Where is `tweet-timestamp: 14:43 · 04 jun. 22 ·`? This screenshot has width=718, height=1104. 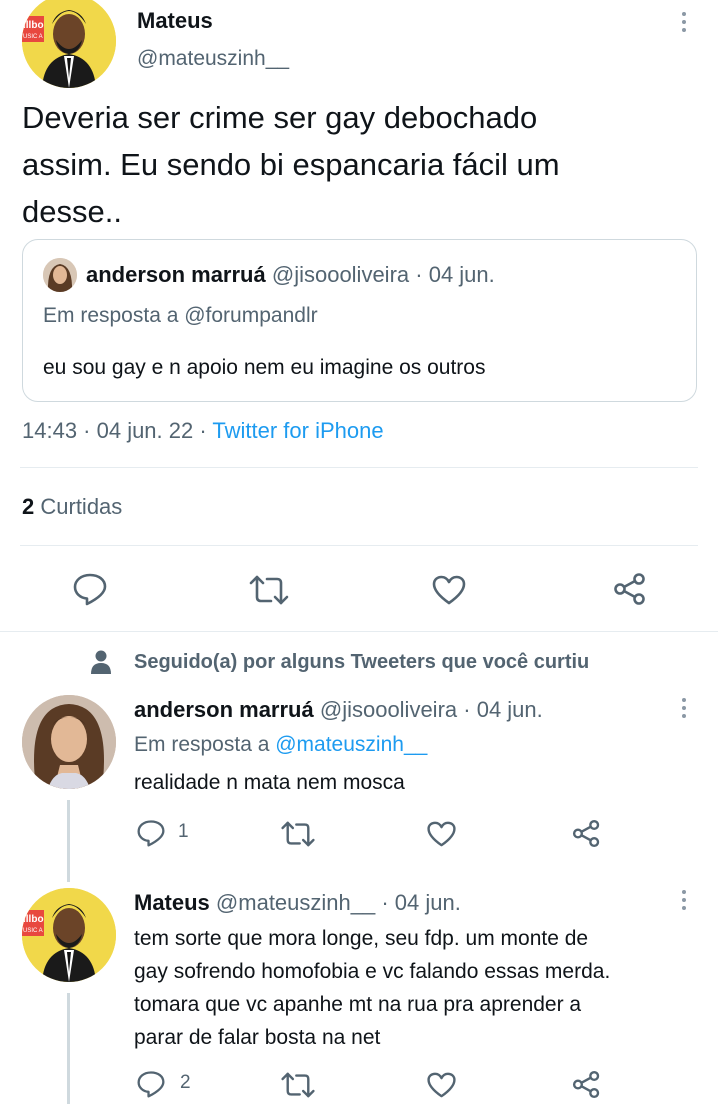
tweet-timestamp: 14:43 · 04 jun. 22 · is located at coordinates (117, 430).